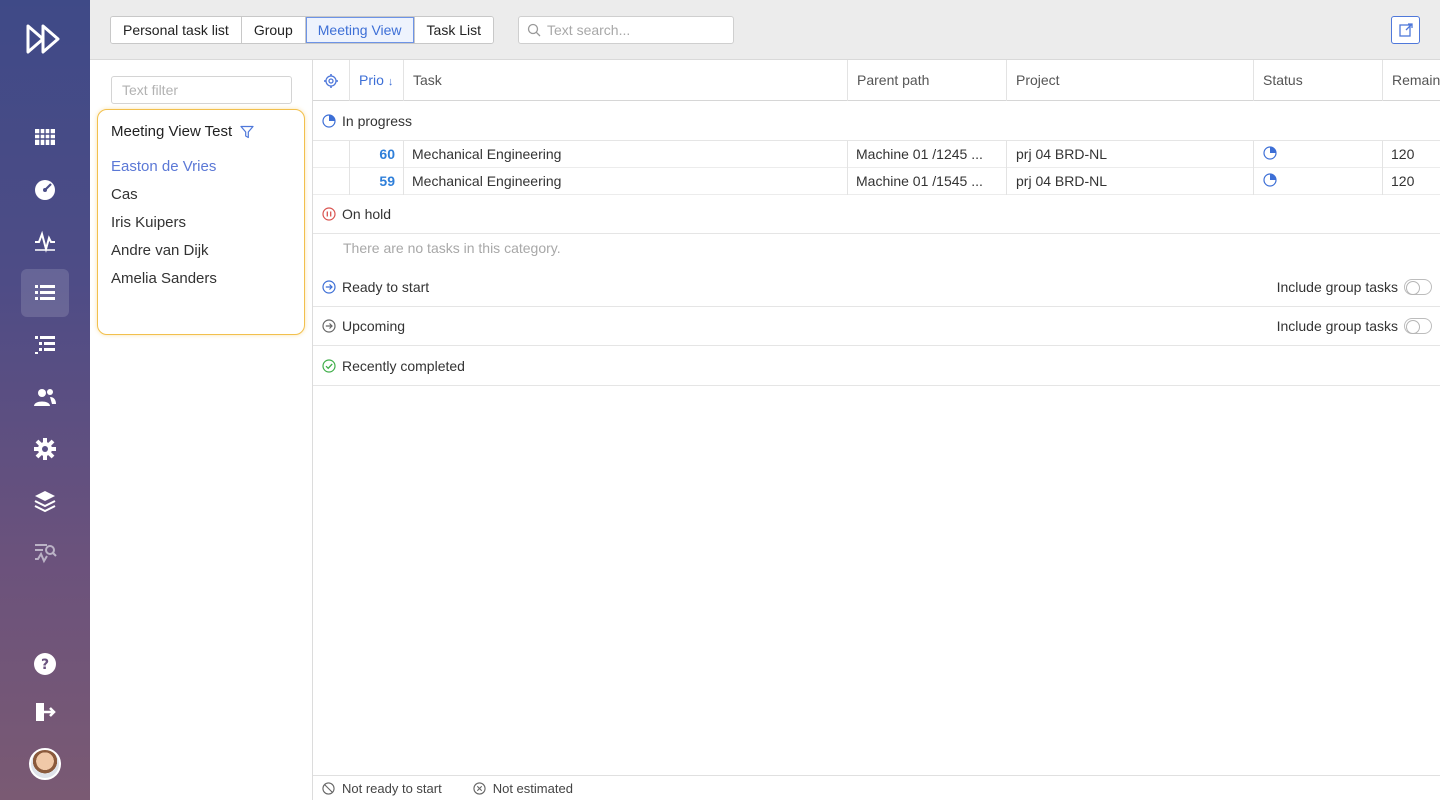 This screenshot has width=1440, height=800. I want to click on pause-icon, so click(329, 214).